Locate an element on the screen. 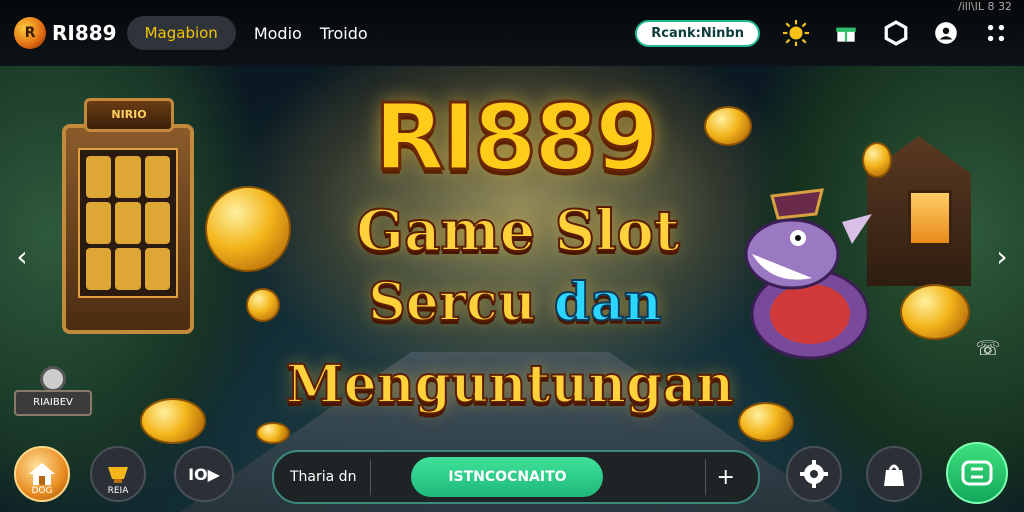  slot-sign: NIRIO is located at coordinates (129, 115).